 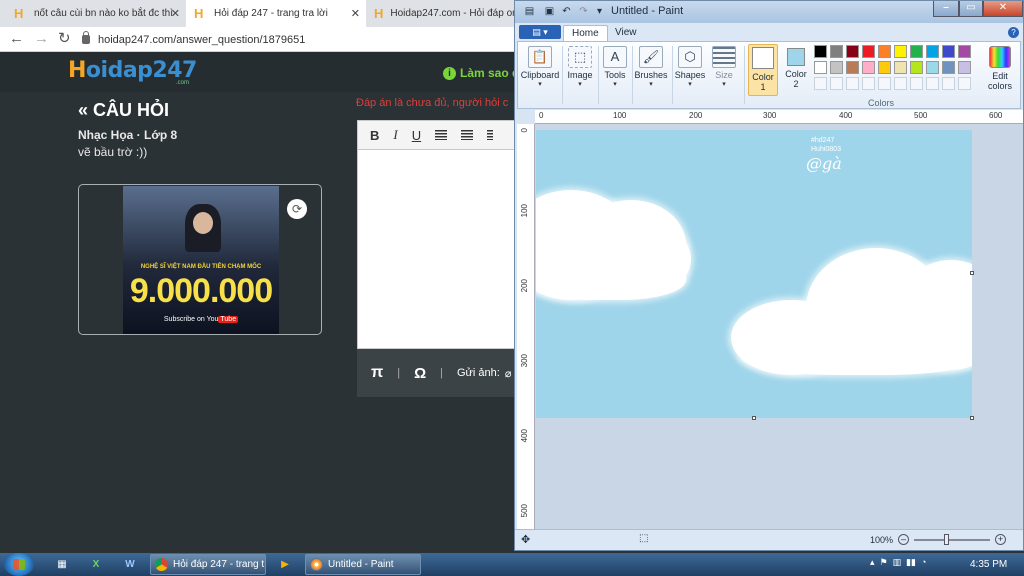 I want to click on shapes-group: ⬡ Shapes ▾, so click(x=690, y=75).